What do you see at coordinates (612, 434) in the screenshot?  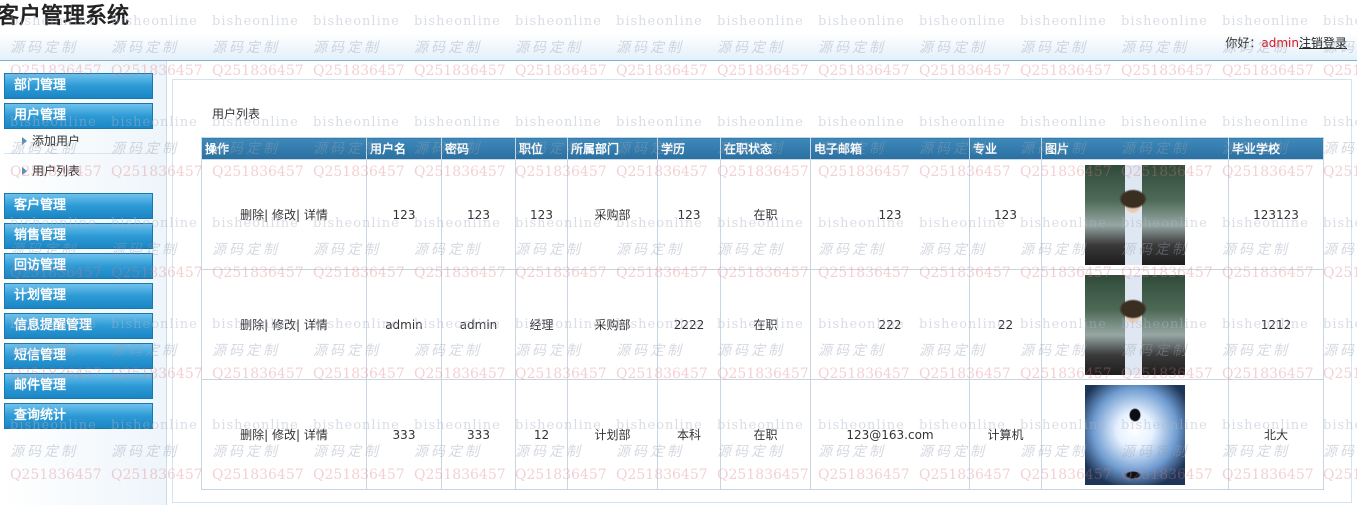 I see `department-cell: 计划部` at bounding box center [612, 434].